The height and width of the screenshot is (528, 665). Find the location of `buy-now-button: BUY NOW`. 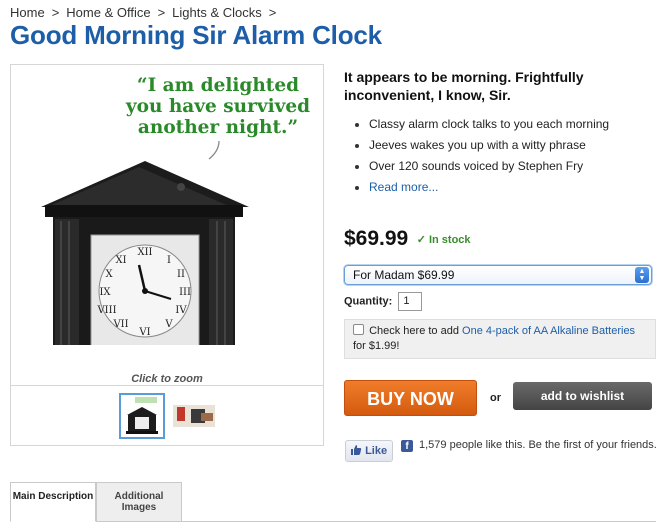

buy-now-button: BUY NOW is located at coordinates (410, 398).